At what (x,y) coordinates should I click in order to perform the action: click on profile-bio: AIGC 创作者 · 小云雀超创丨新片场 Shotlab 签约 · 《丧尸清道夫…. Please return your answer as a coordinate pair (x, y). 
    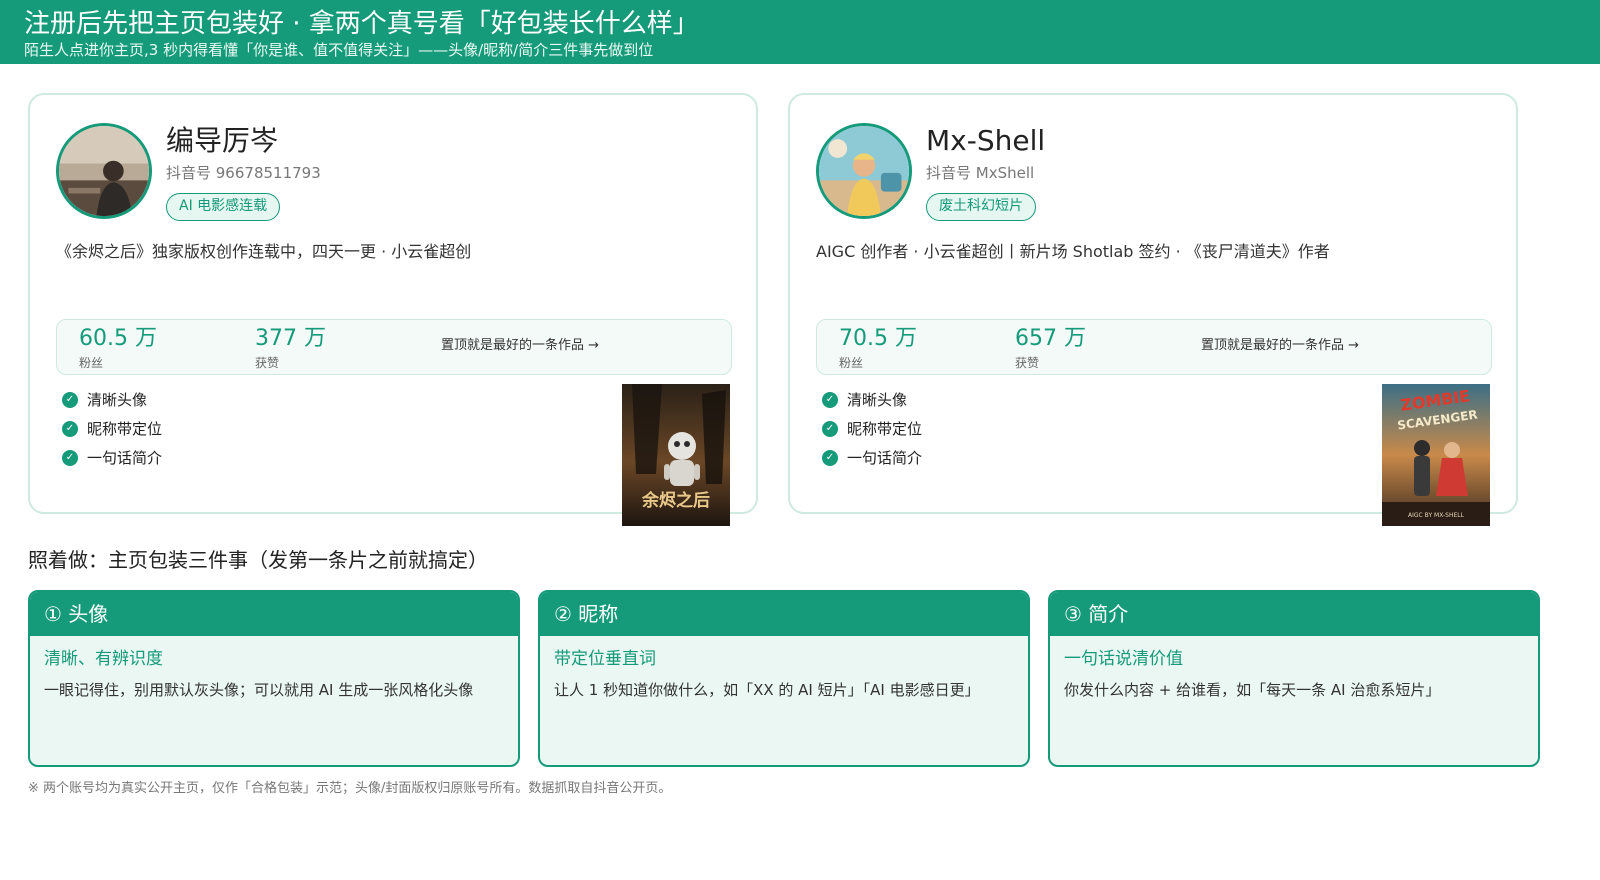
    Looking at the image, I should click on (1073, 251).